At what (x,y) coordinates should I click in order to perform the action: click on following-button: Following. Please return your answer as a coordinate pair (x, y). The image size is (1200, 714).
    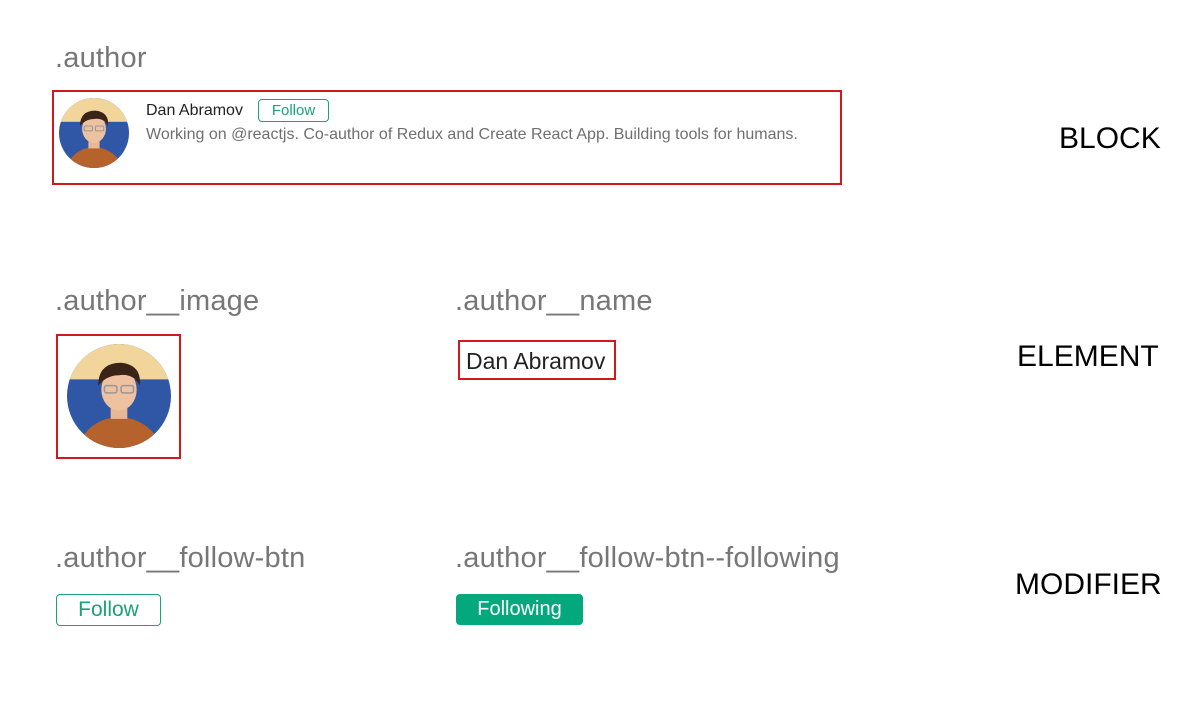
    Looking at the image, I should click on (519, 609).